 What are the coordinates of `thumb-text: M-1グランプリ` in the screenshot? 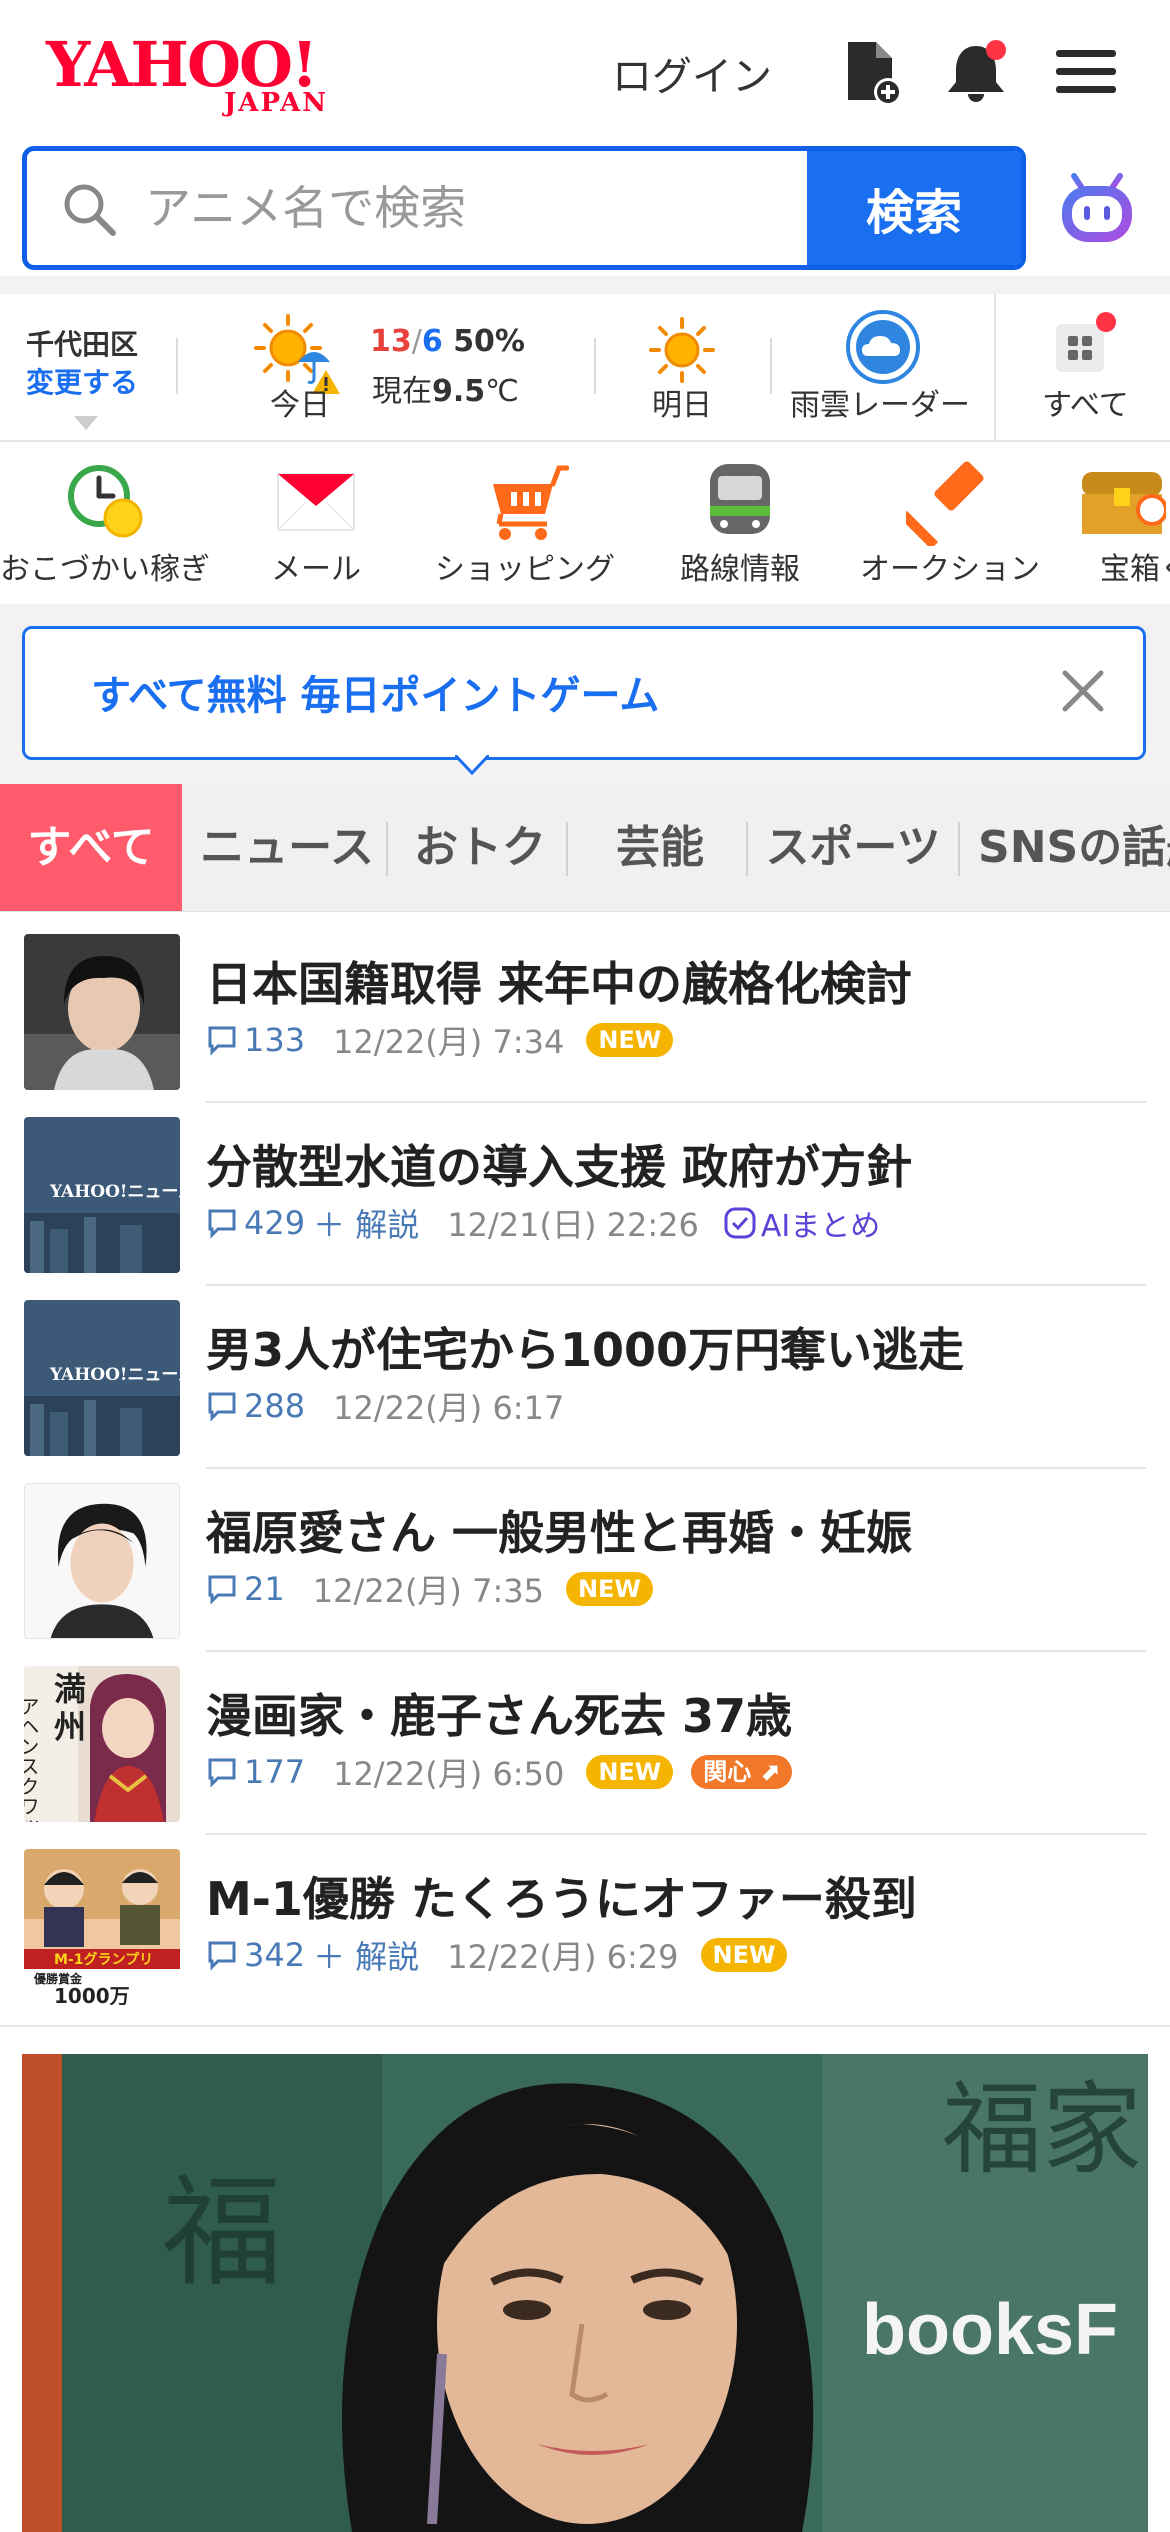 It's located at (103, 1959).